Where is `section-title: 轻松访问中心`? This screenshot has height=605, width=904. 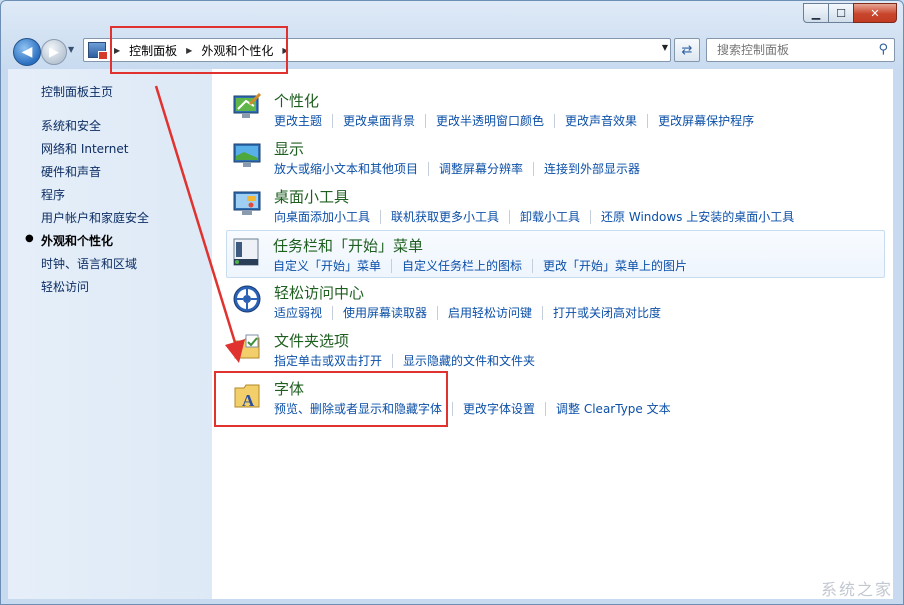 section-title: 轻松访问中心 is located at coordinates (319, 292).